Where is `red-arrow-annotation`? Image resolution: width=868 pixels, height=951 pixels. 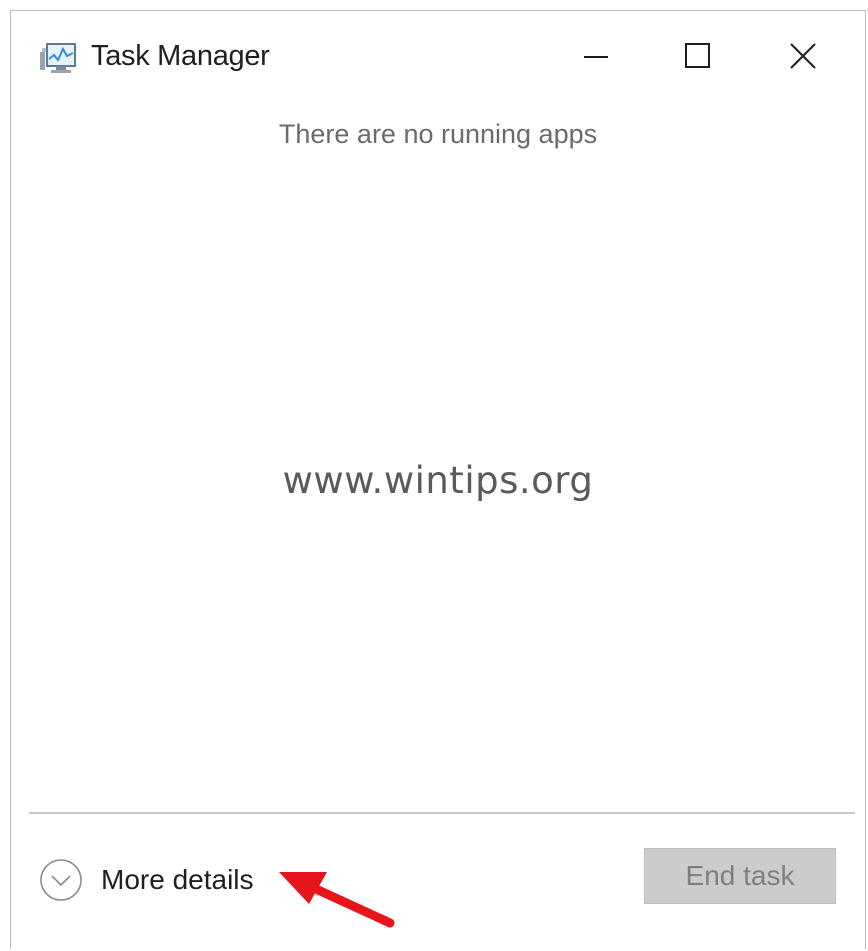
red-arrow-annotation is located at coordinates (337, 900).